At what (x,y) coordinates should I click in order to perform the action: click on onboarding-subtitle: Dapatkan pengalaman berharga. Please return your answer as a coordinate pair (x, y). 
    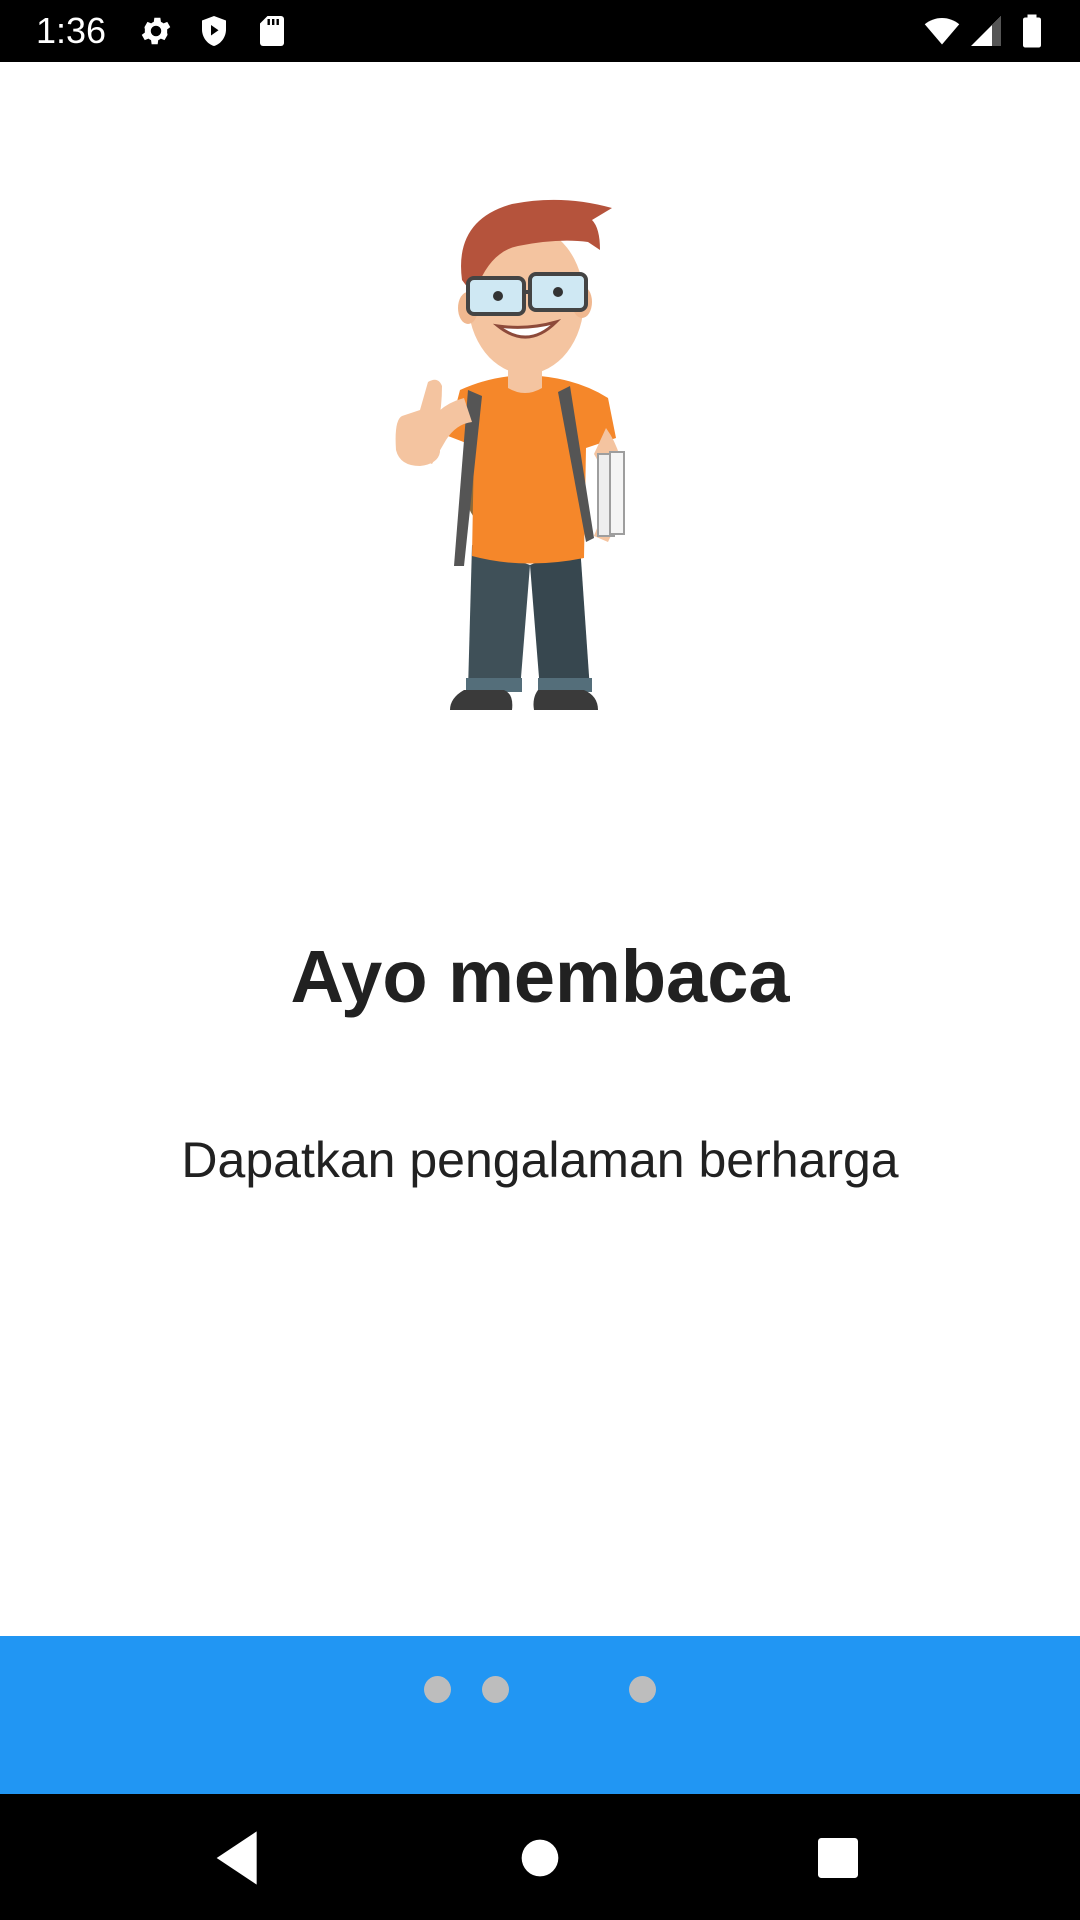
    Looking at the image, I should click on (540, 1160).